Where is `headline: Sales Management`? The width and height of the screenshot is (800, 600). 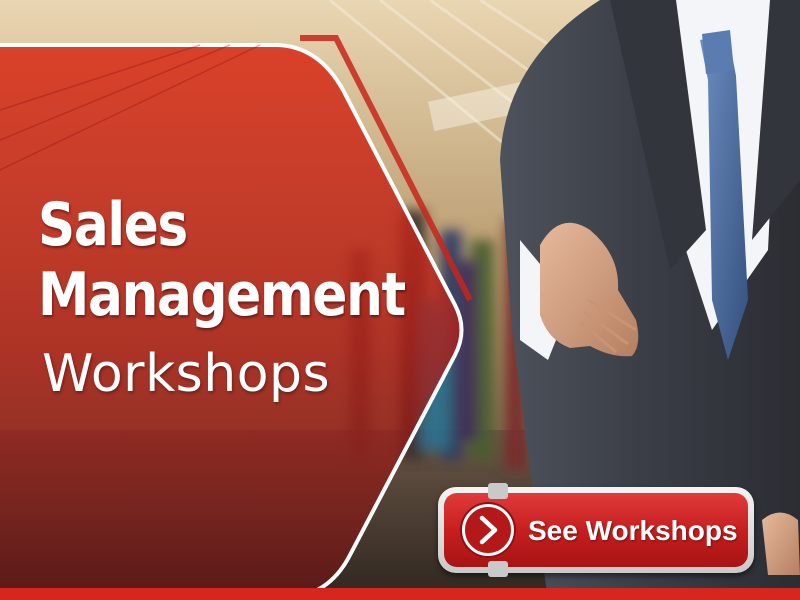 headline: Sales Management is located at coordinates (222, 260).